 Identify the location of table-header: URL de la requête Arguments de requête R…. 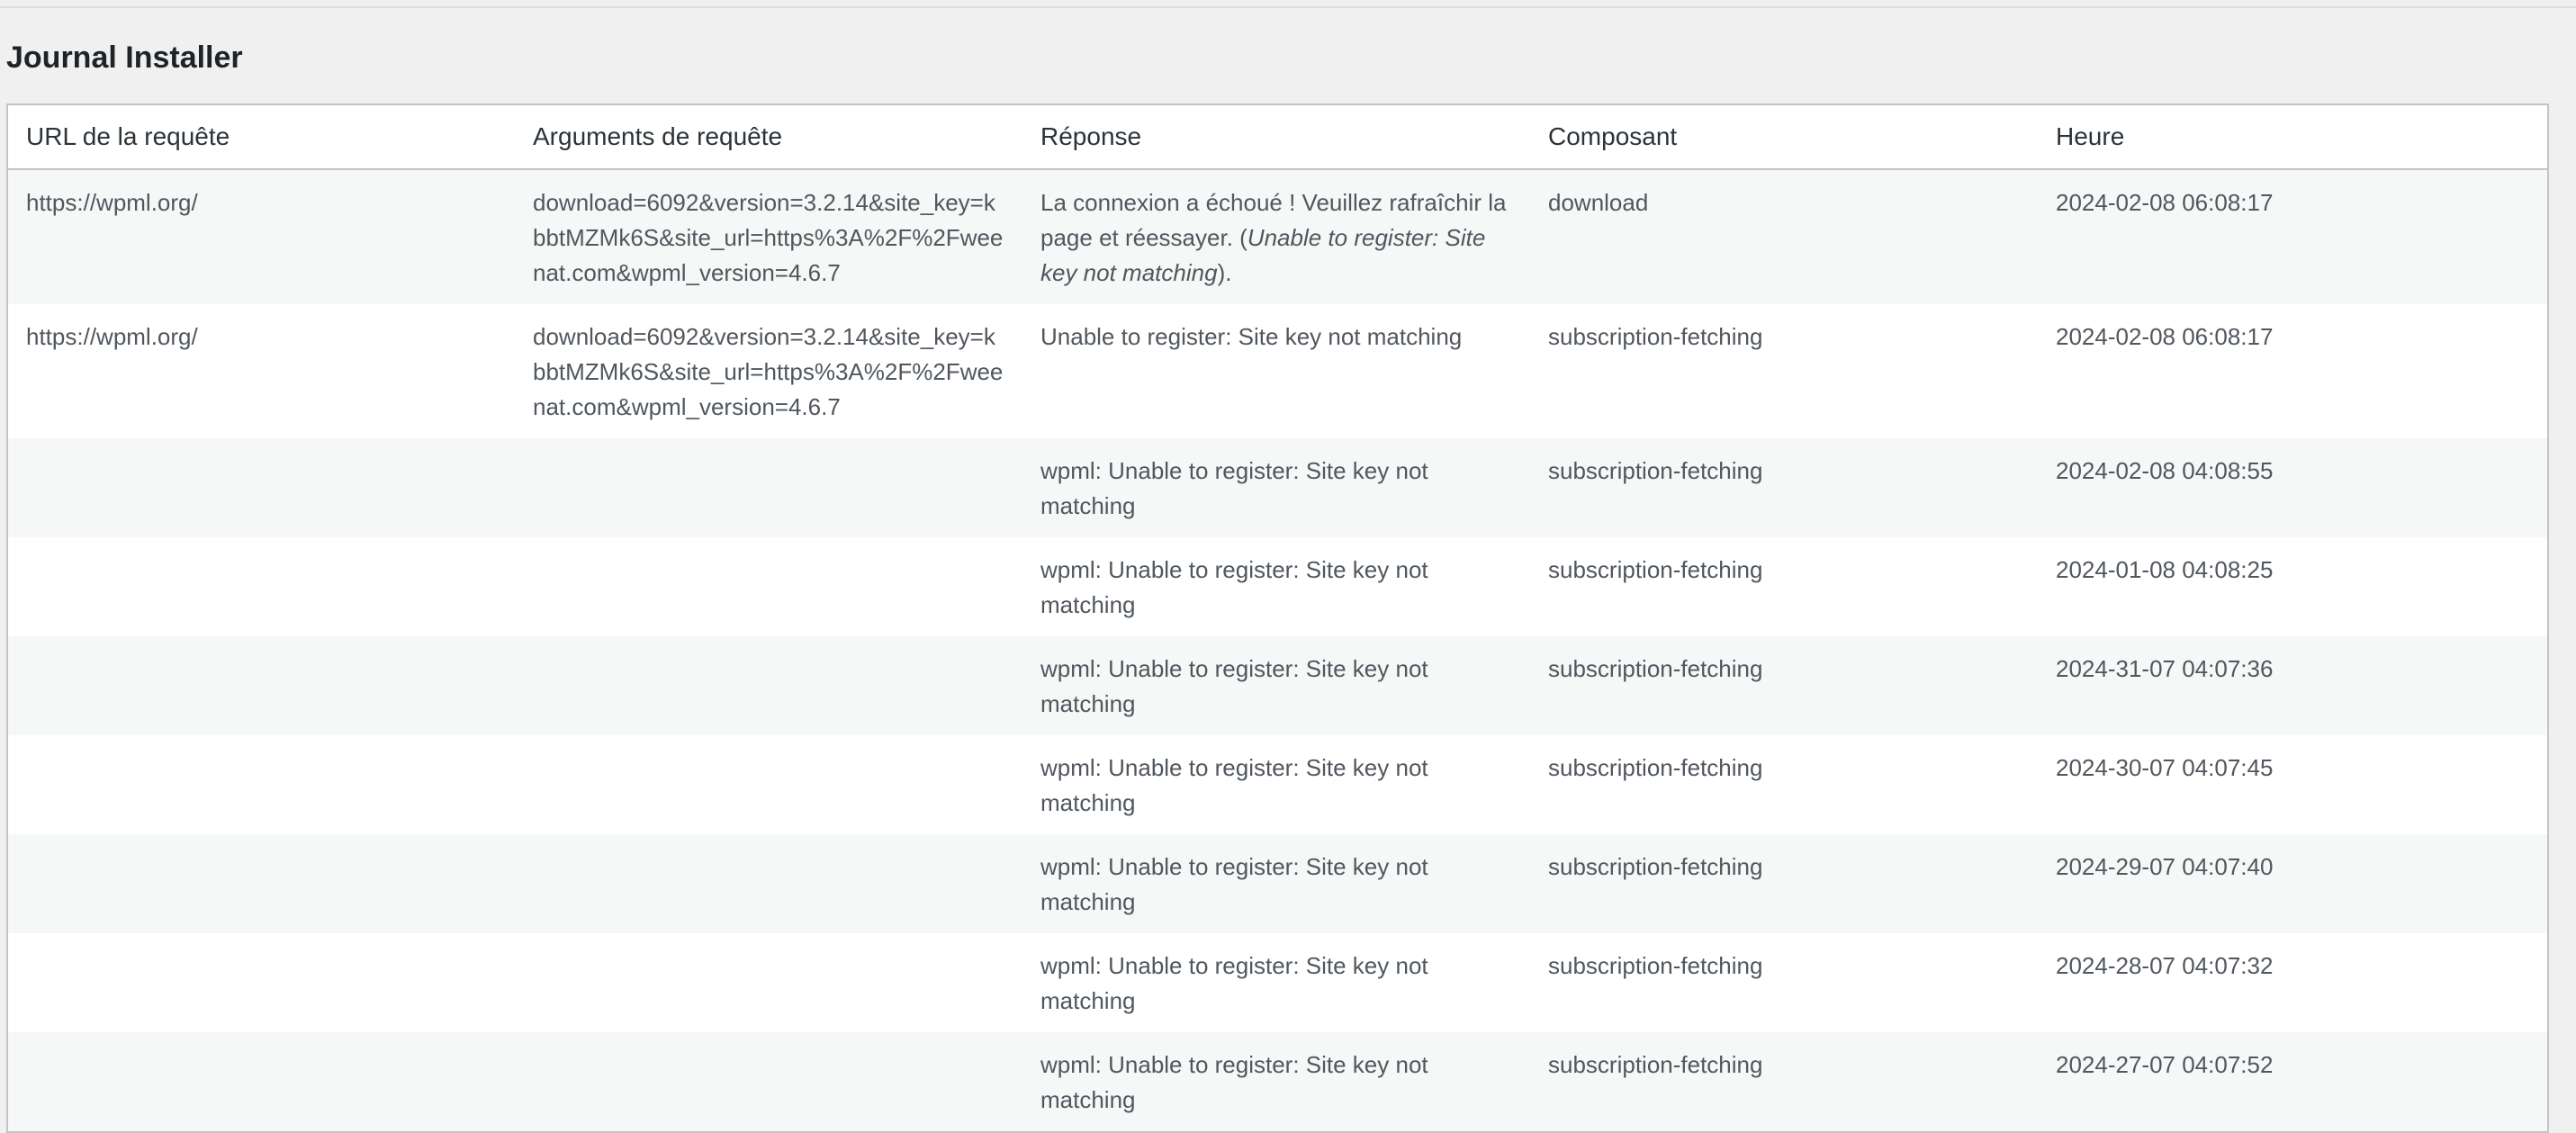
(1277, 137).